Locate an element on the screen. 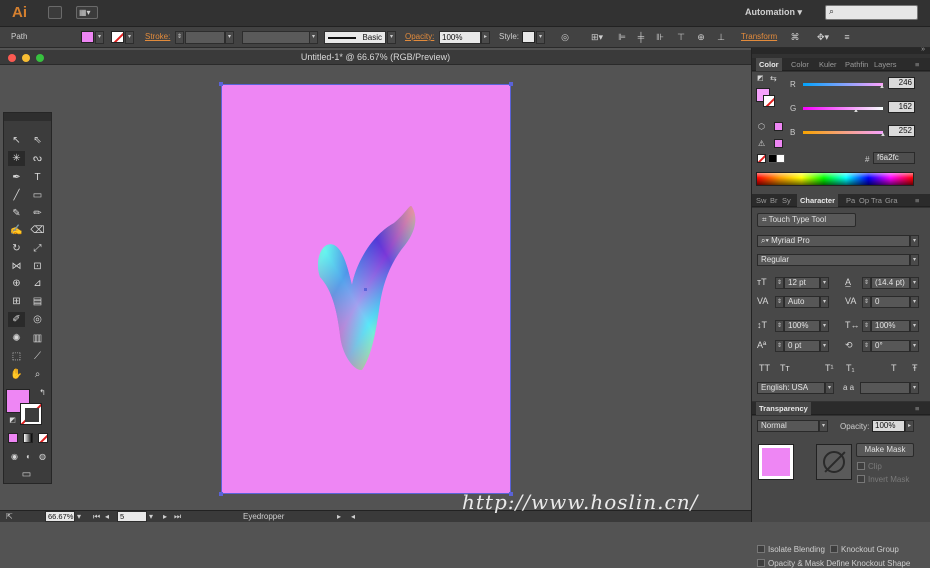 The image size is (930, 568). transform-link: Transform is located at coordinates (759, 36).